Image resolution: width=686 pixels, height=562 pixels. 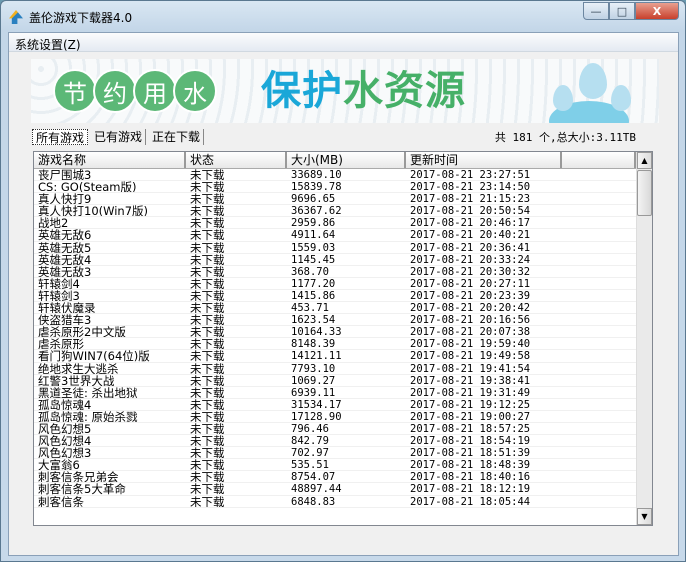 What do you see at coordinates (644, 338) in the screenshot?
I see `vertical-scrollbar: ▲ ▼` at bounding box center [644, 338].